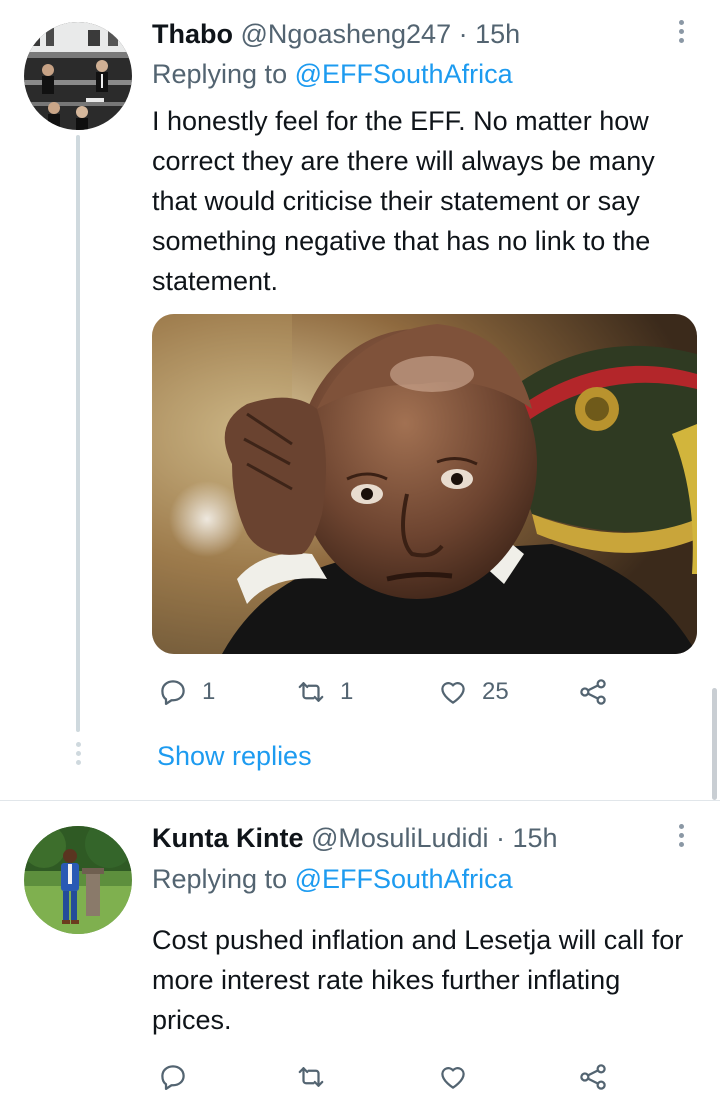 The image size is (720, 1100). What do you see at coordinates (228, 838) in the screenshot?
I see `display-name: Kunta Kinte` at bounding box center [228, 838].